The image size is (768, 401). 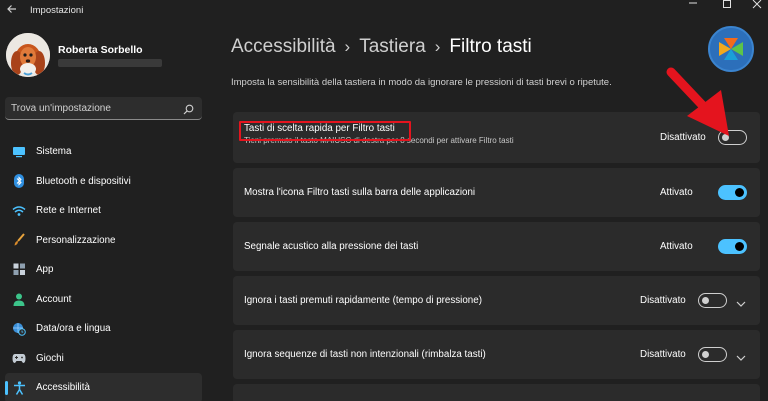 I want to click on sidebar-item-data-ora: Data/ora e lingua, so click(x=103, y=329).